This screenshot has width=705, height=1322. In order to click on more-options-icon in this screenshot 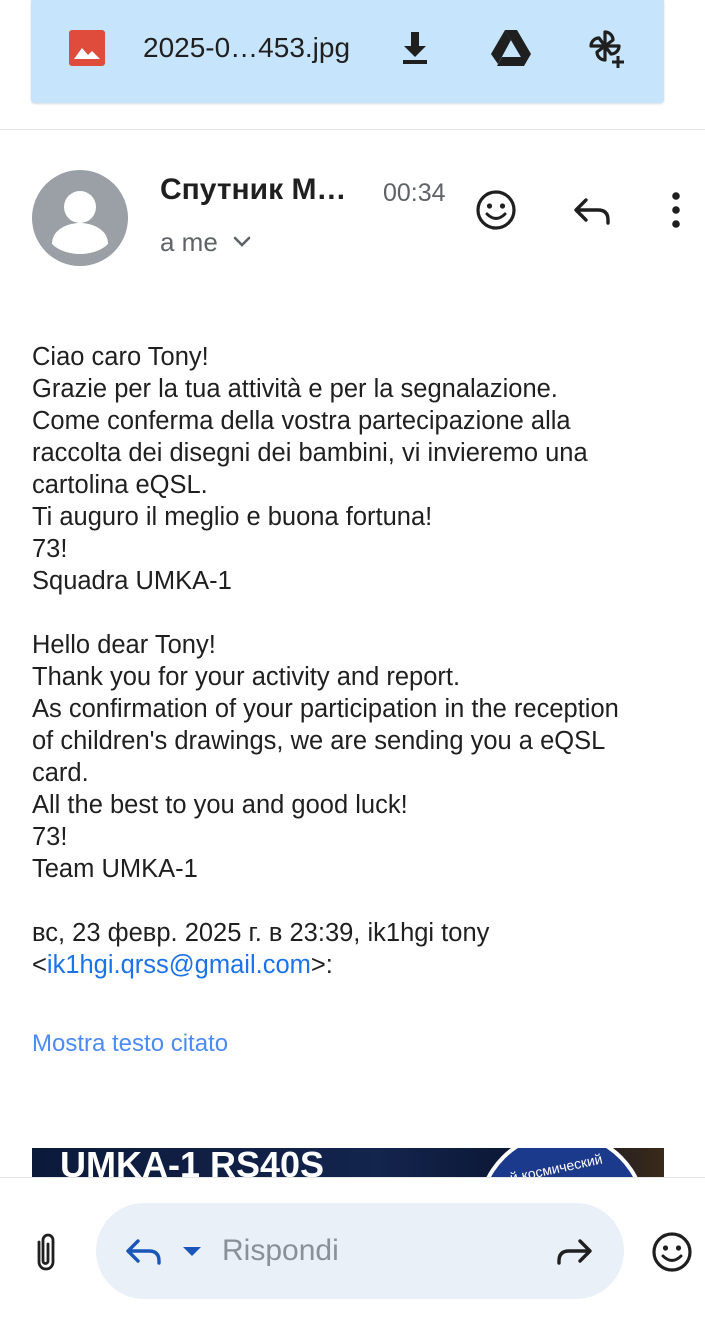, I will do `click(676, 210)`.